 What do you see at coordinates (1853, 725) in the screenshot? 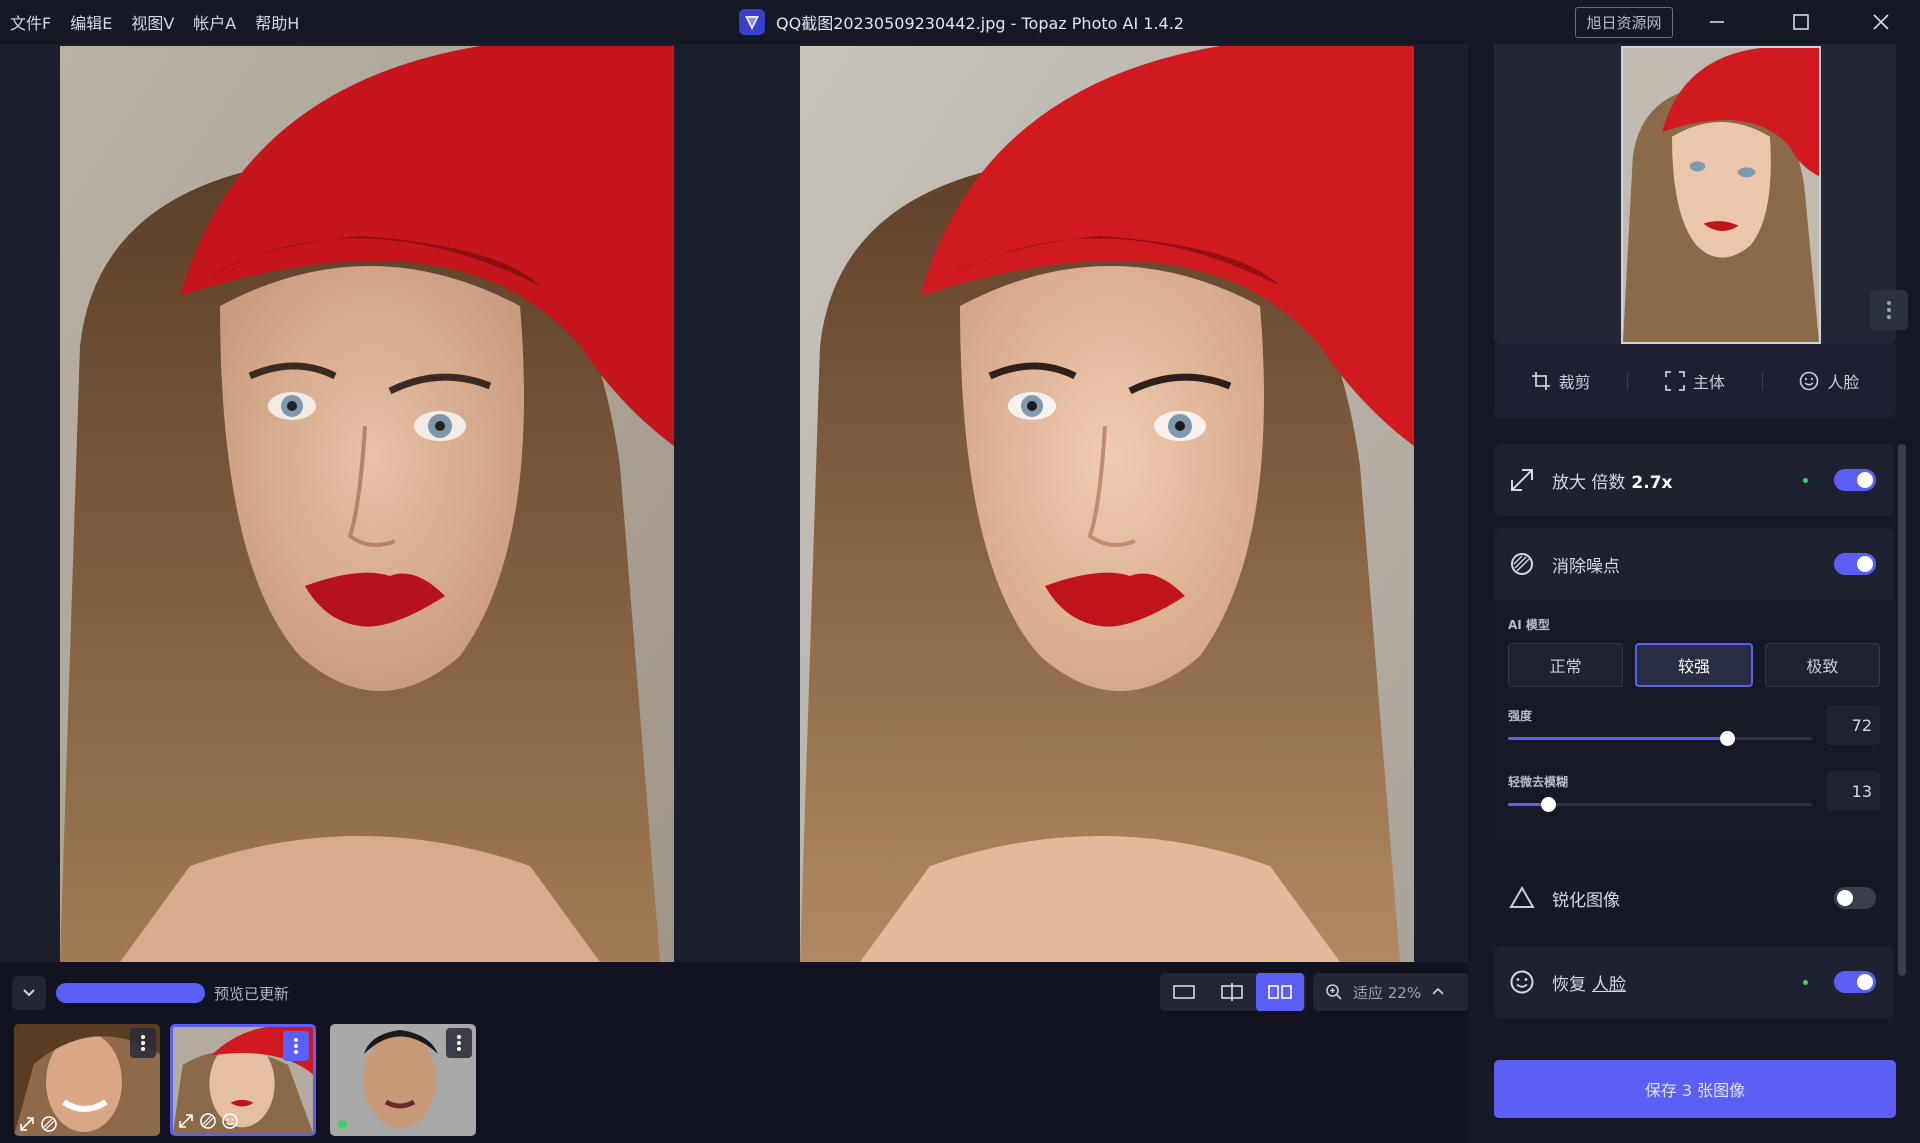
I see `strength-value-input: 72` at bounding box center [1853, 725].